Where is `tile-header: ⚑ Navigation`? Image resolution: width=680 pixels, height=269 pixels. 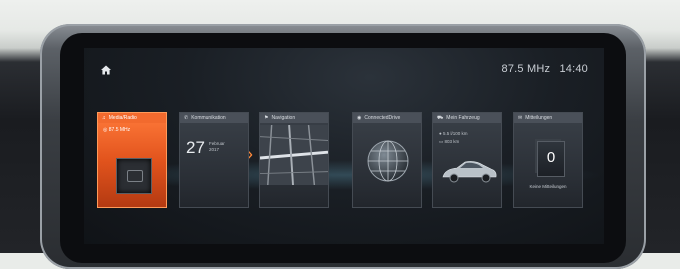
tile-header: ⚑ Navigation is located at coordinates (294, 118).